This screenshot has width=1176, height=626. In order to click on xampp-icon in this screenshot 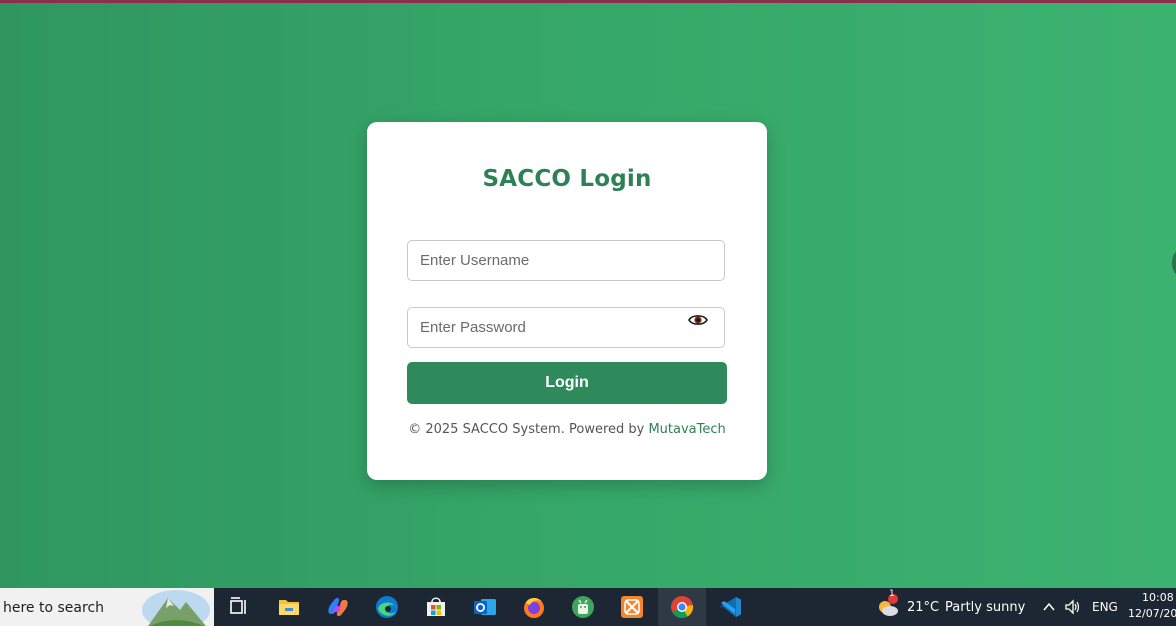, I will do `click(632, 607)`.